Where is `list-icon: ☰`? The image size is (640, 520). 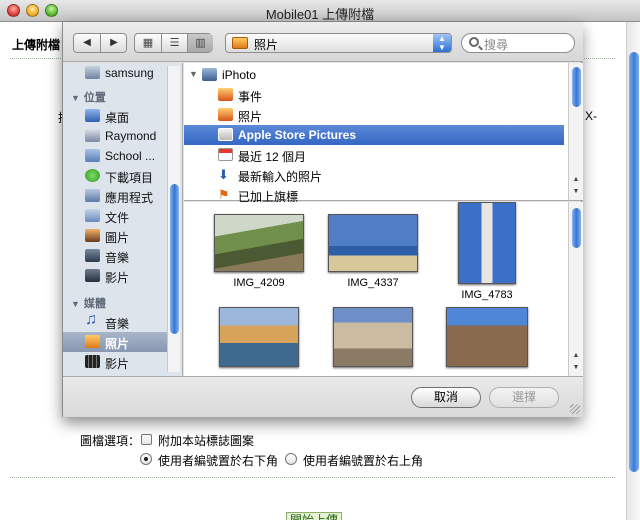 list-icon: ☰ is located at coordinates (174, 43).